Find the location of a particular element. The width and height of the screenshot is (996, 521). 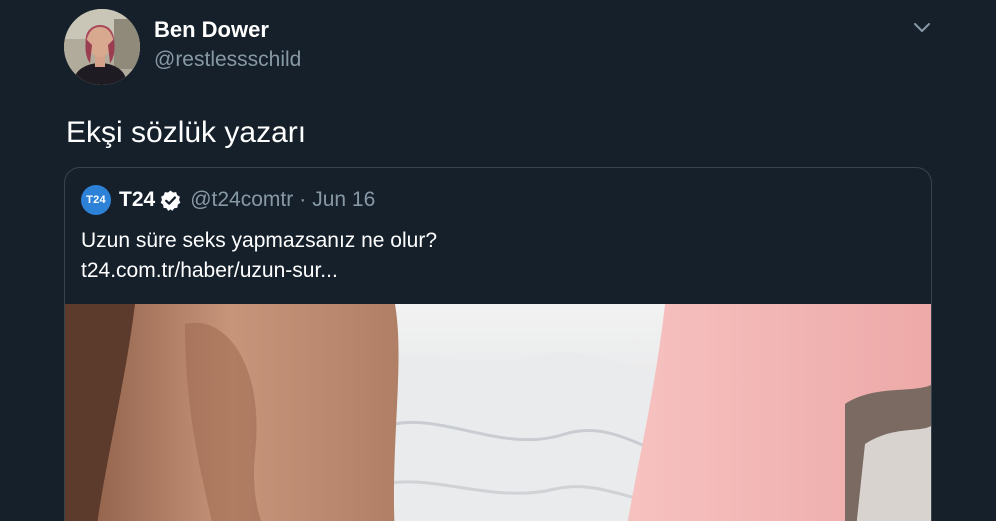

verified-badge-icon is located at coordinates (170, 200).